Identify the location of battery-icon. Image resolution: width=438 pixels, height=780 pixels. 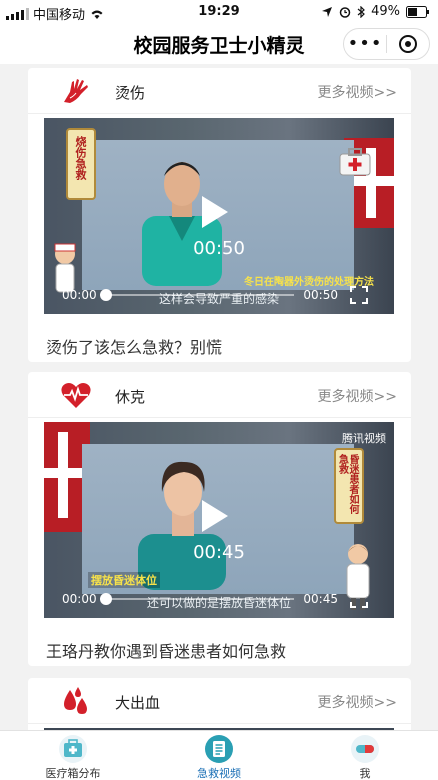
(417, 11).